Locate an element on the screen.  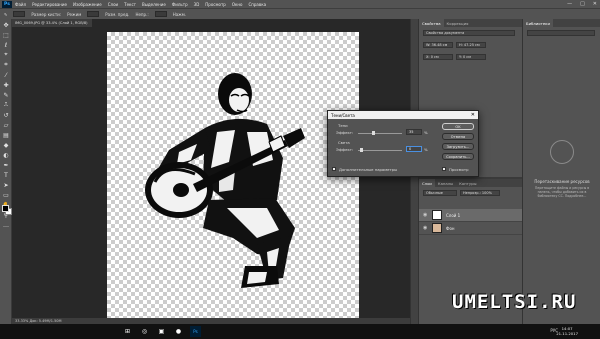
brush-preset-picker is located at coordinates (19, 14).